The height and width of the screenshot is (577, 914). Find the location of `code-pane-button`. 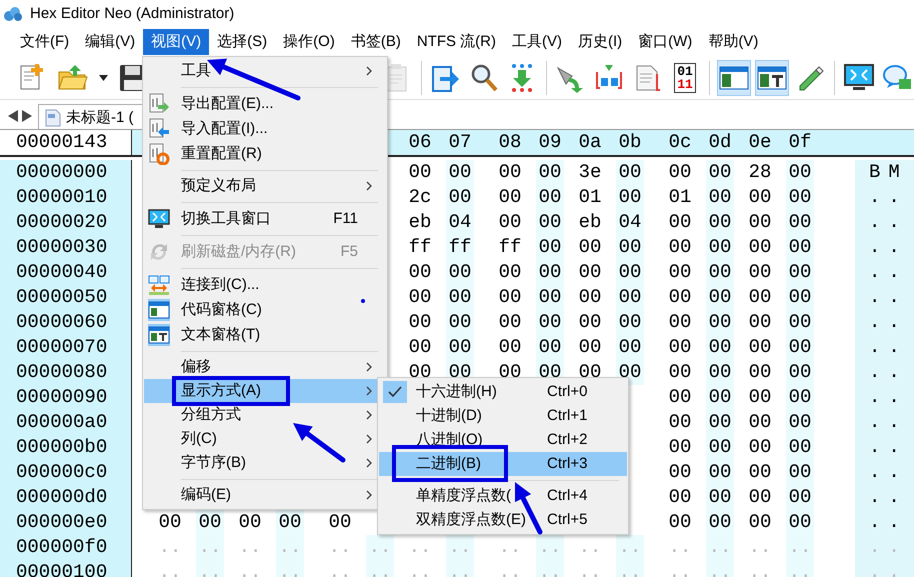

code-pane-button is located at coordinates (734, 78).